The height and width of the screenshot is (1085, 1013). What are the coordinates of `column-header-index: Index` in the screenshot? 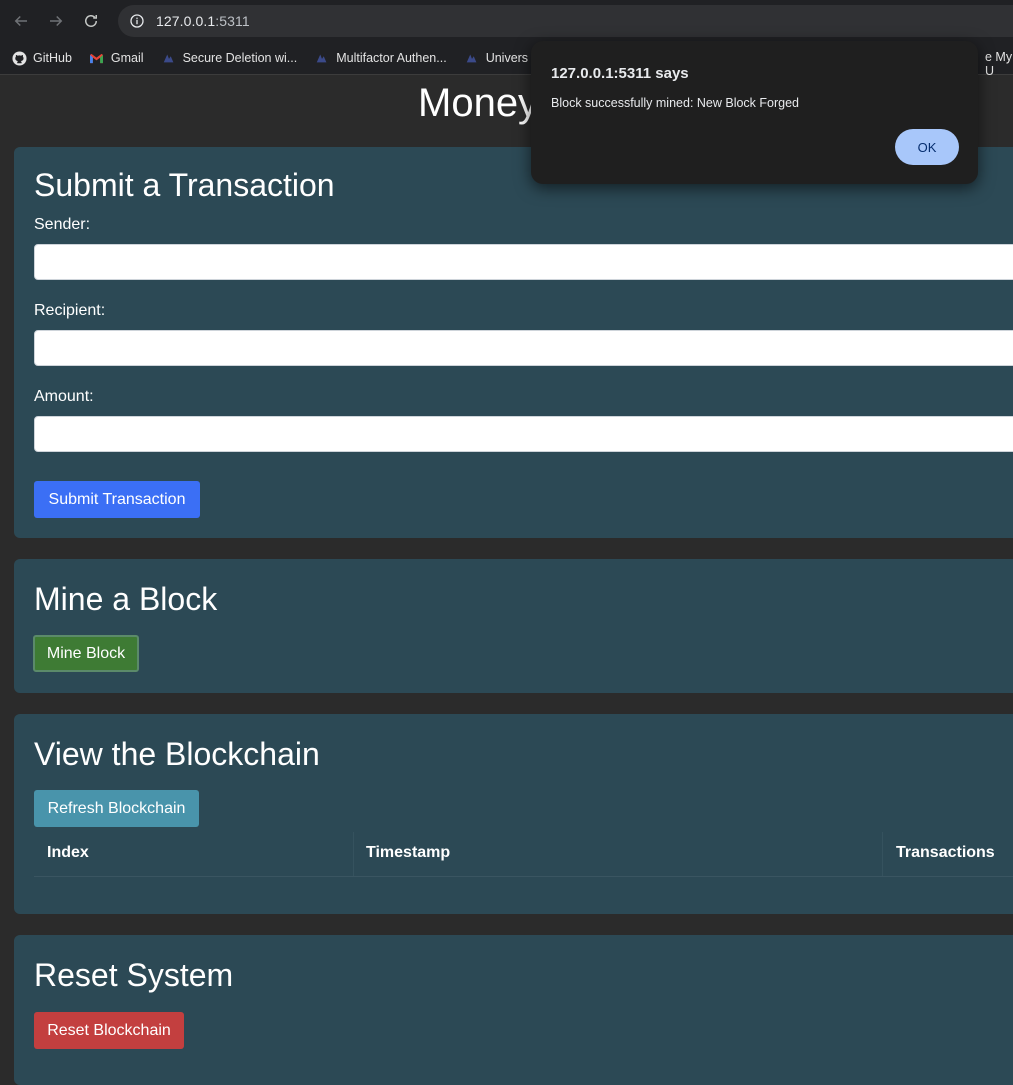 It's located at (68, 852).